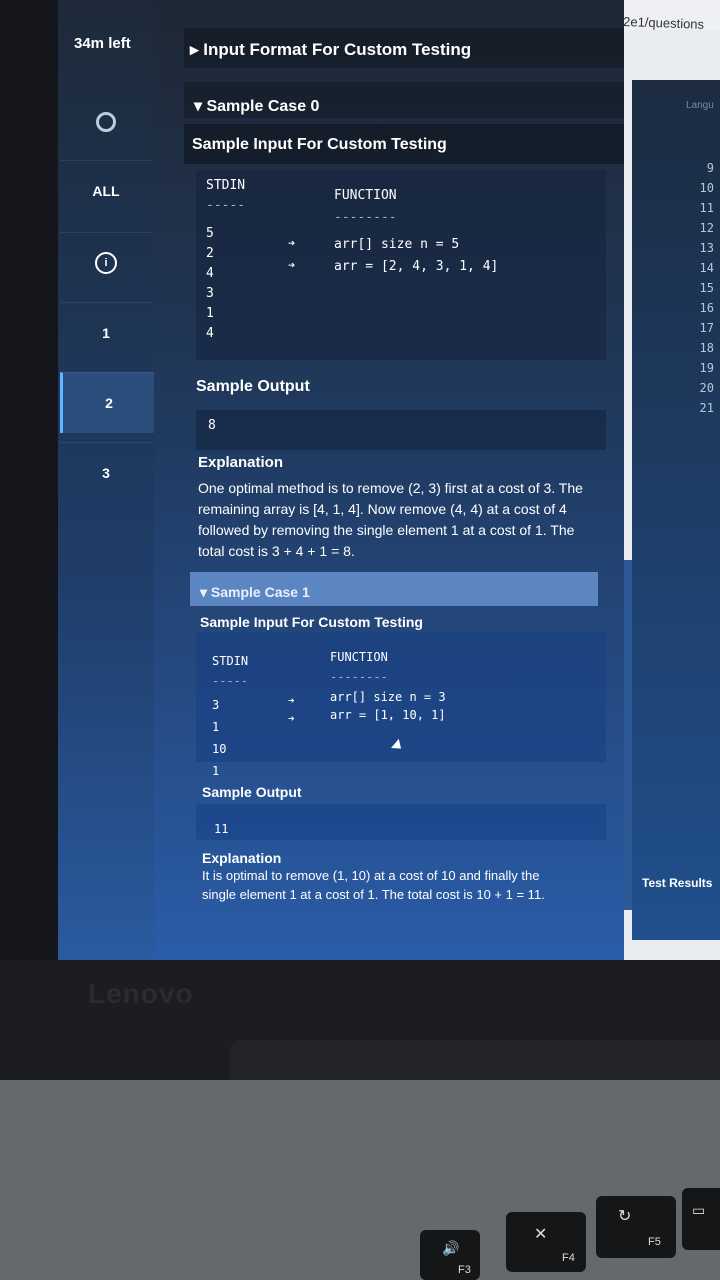 This screenshot has width=720, height=1280. Describe the element at coordinates (230, 661) in the screenshot. I see `case1-stdin-label: STDIN` at that location.